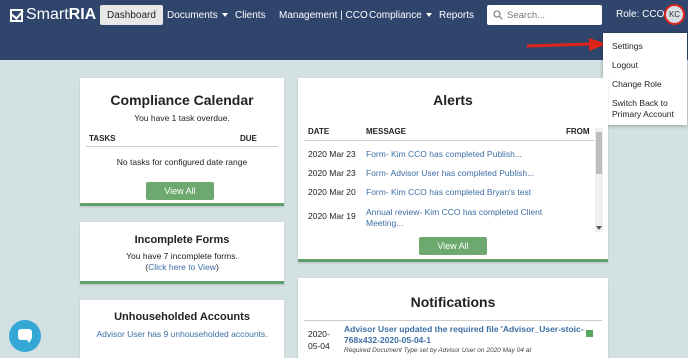 Image resolution: width=688 pixels, height=358 pixels. Describe the element at coordinates (319, 346) in the screenshot. I see `notification-date-line2: 05-04` at that location.